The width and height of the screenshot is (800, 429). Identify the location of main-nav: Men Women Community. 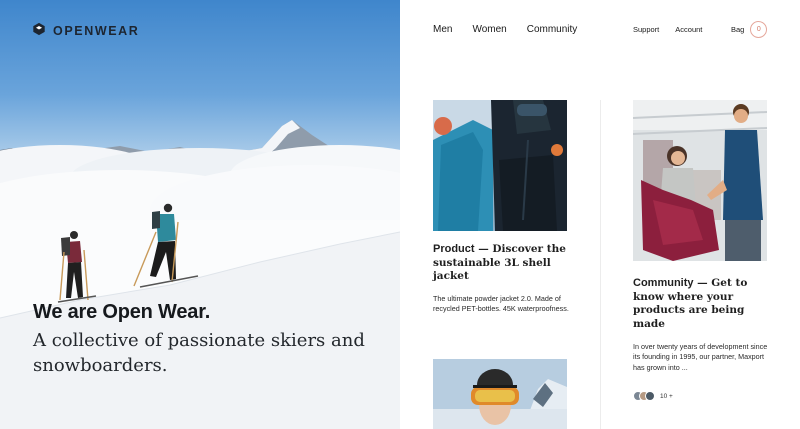
(505, 29).